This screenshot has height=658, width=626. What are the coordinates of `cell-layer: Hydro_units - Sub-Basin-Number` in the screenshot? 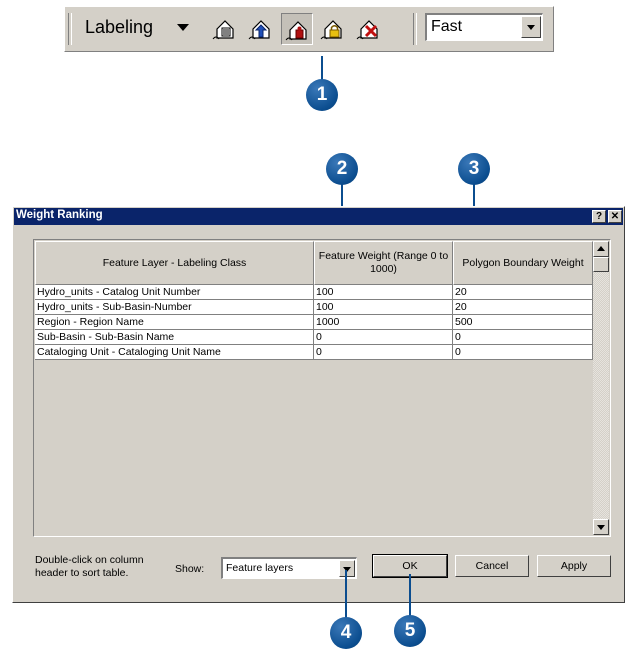 It's located at (174, 307).